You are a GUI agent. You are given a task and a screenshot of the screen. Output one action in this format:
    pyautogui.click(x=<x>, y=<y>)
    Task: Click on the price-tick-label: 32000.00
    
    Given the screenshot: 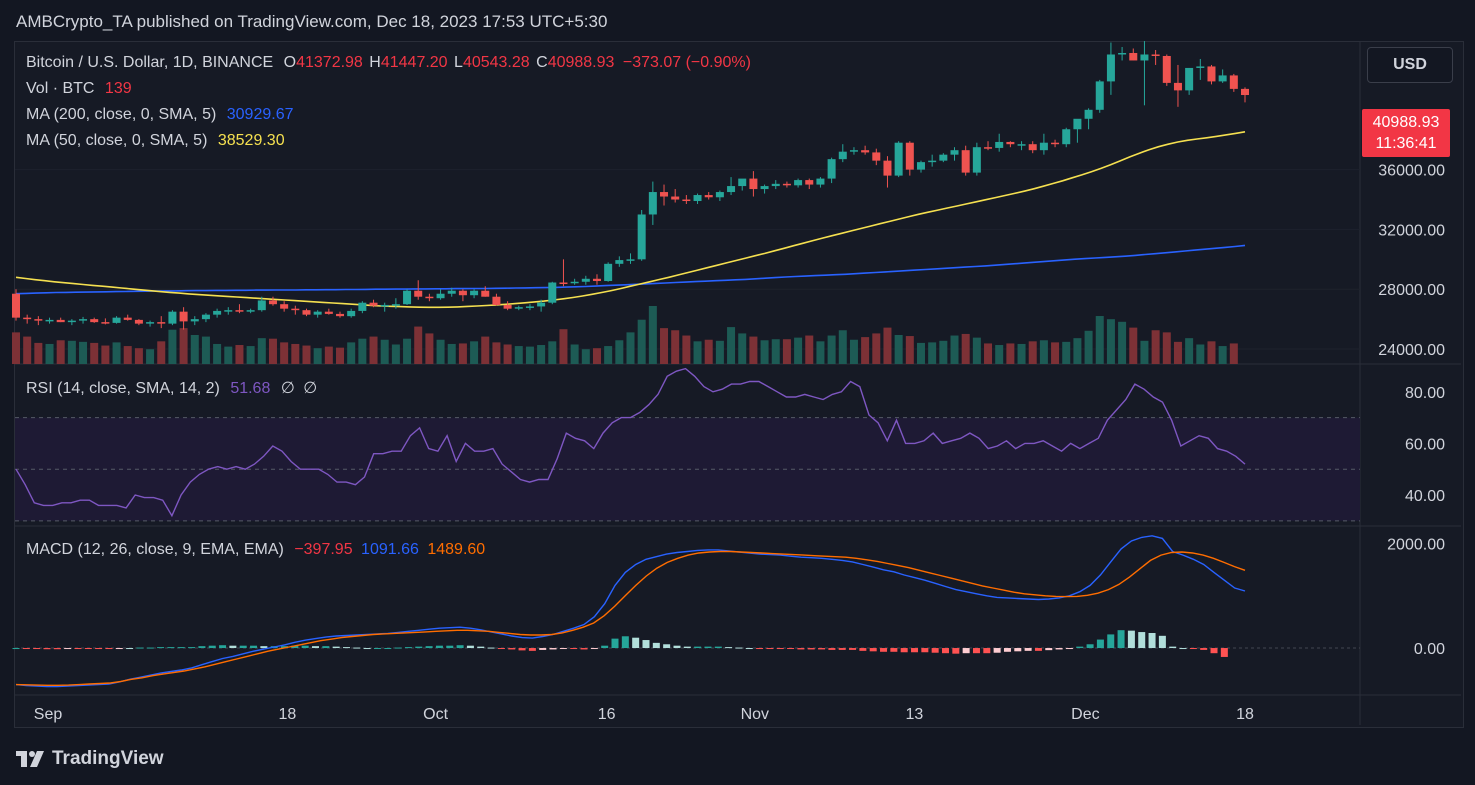 What is the action you would take?
    pyautogui.click(x=1411, y=230)
    